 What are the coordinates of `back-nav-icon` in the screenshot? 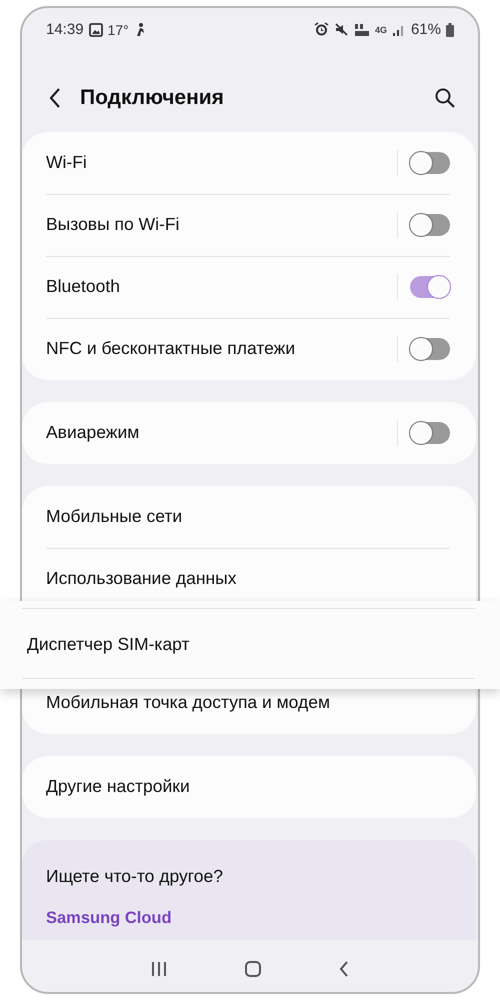 It's located at (344, 969).